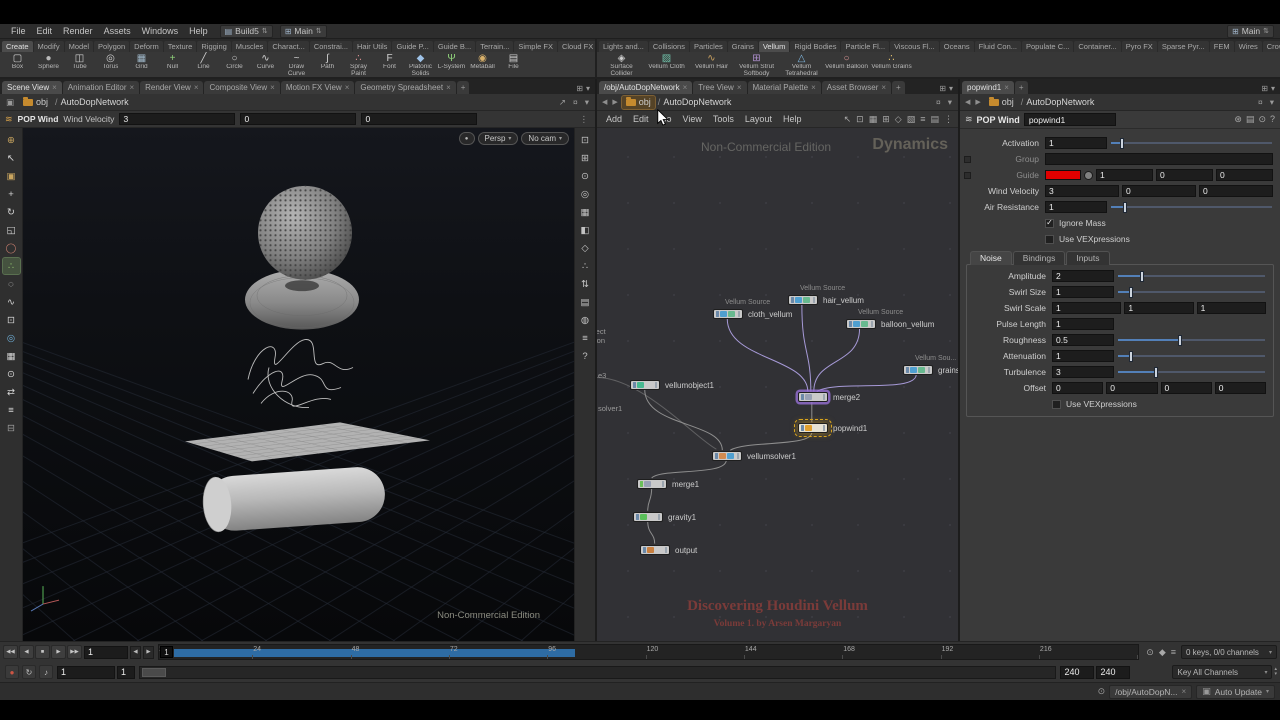 The image size is (1280, 720). Describe the element at coordinates (1173, 652) in the screenshot. I see `playbar-menu-icon: ≡` at that location.